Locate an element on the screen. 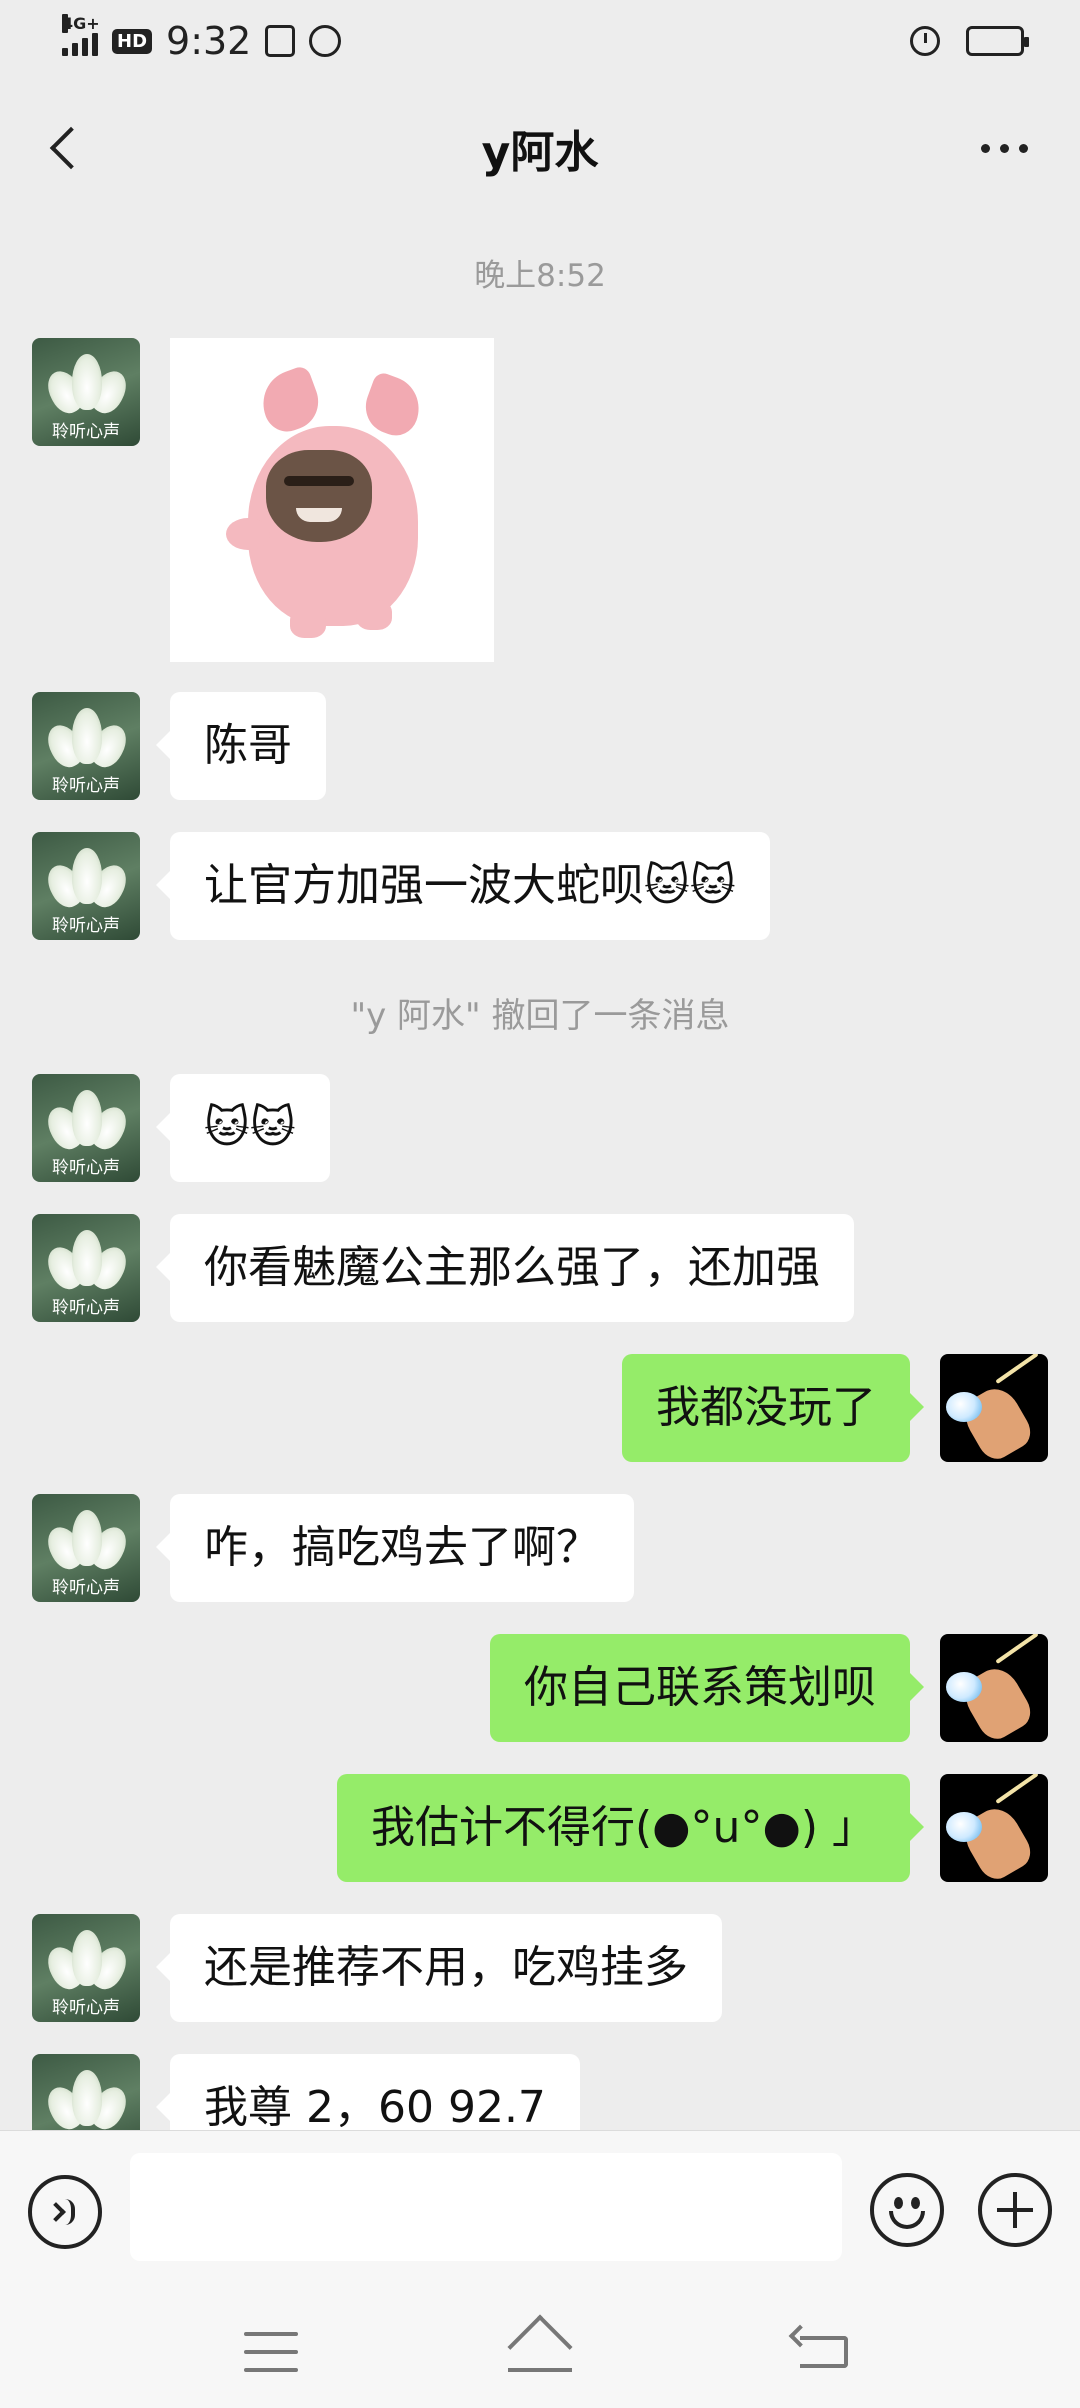  message-input is located at coordinates (486, 2207).